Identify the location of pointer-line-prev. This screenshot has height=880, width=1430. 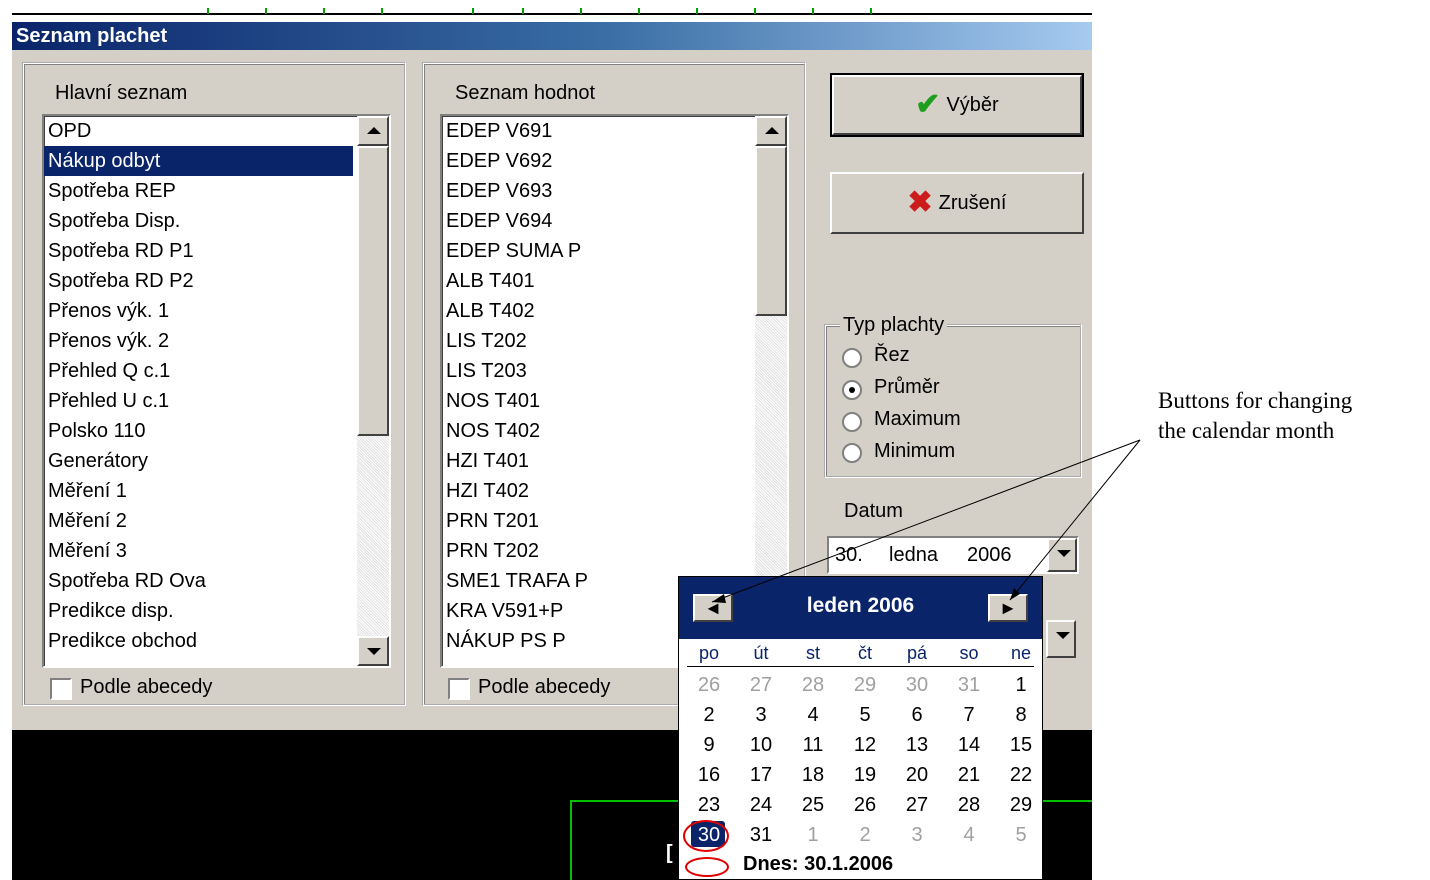
(926, 521).